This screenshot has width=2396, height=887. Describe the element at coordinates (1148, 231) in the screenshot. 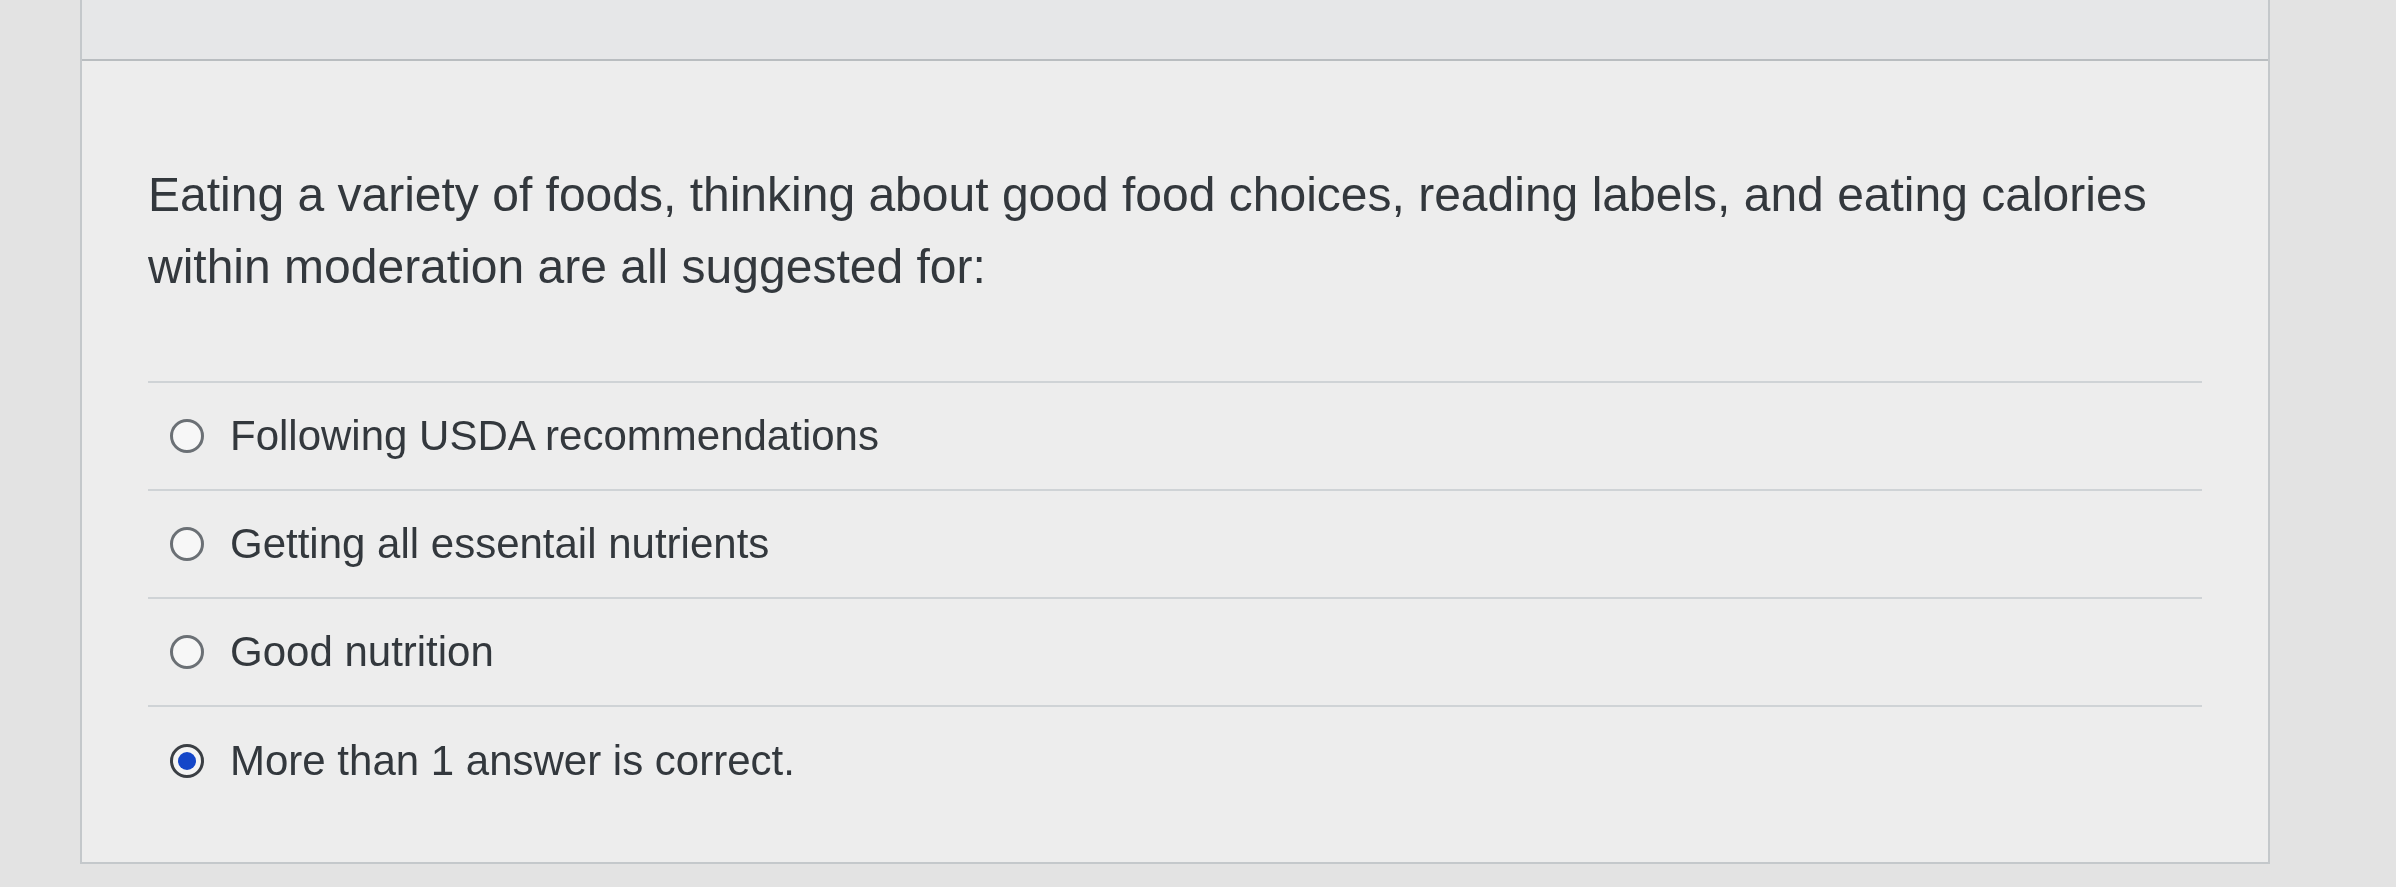

I see `question-text: Eating a variety of foods, thinking about good food choices, reading labels, and eating calories within moderation are all suggested for:` at that location.